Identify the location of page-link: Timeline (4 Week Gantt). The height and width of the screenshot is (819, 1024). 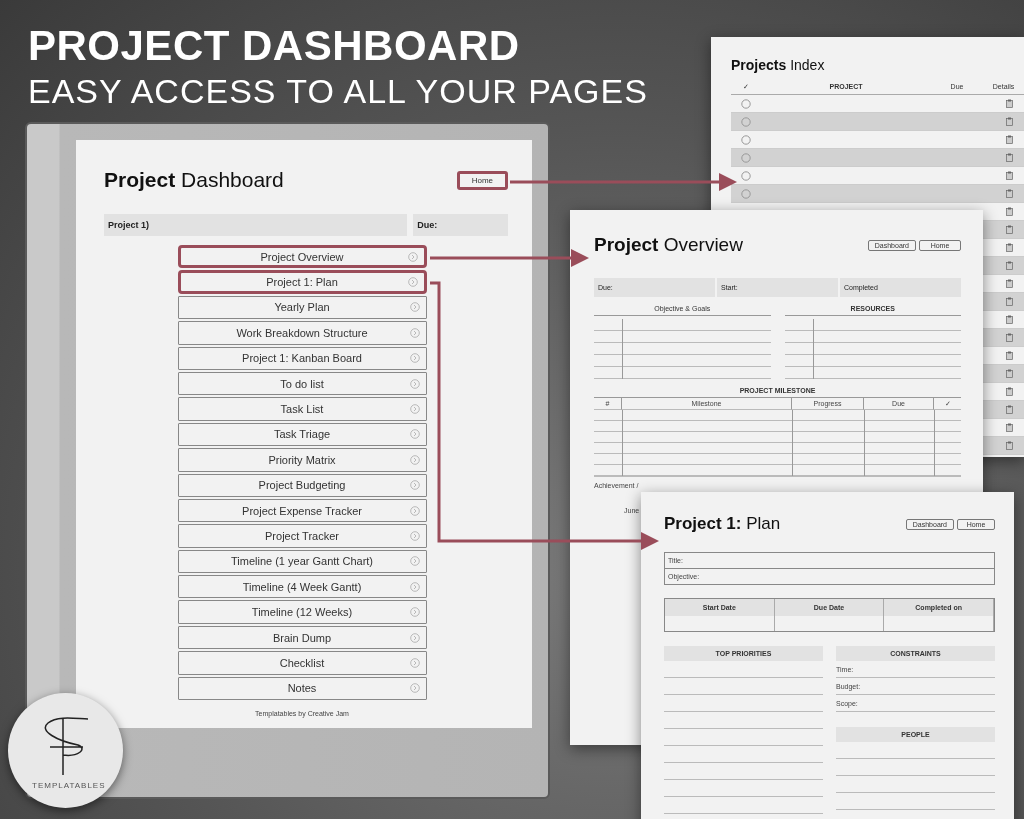
(302, 587).